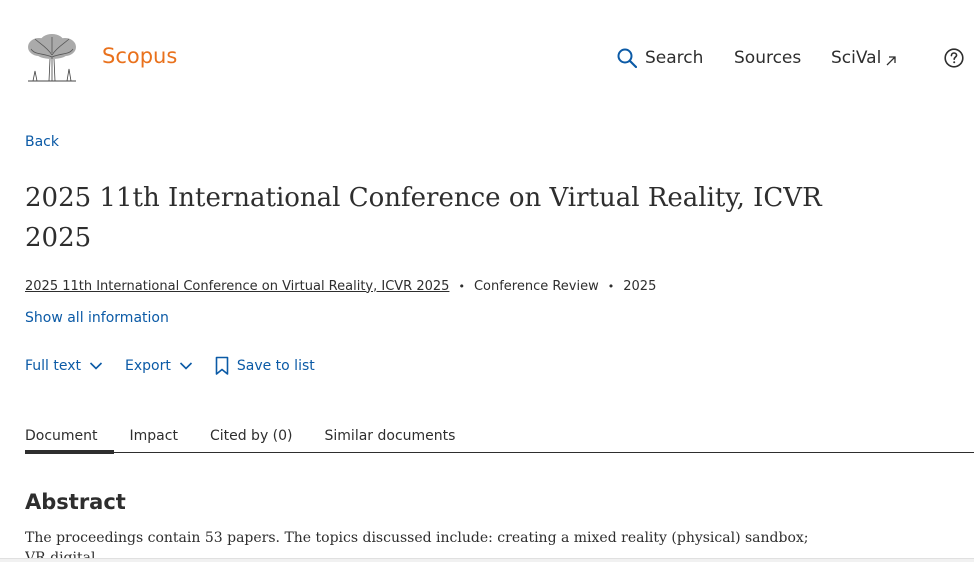  I want to click on document-actions: Full text Export Save to list, so click(181, 366).